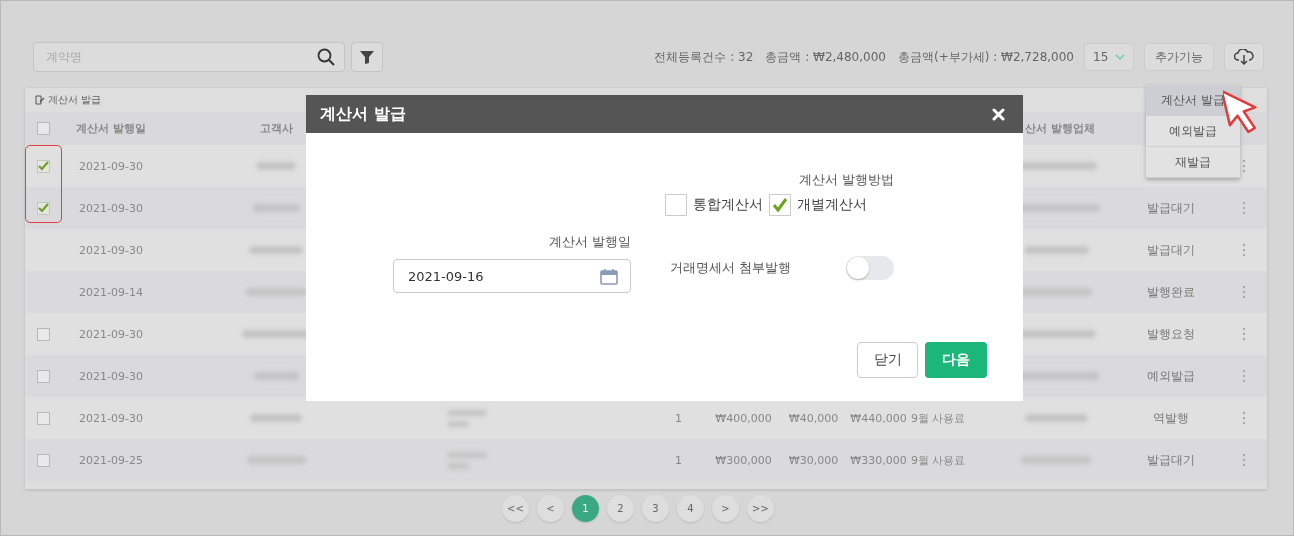 This screenshot has height=536, width=1294. Describe the element at coordinates (655, 508) in the screenshot. I see `page-button: 3` at that location.